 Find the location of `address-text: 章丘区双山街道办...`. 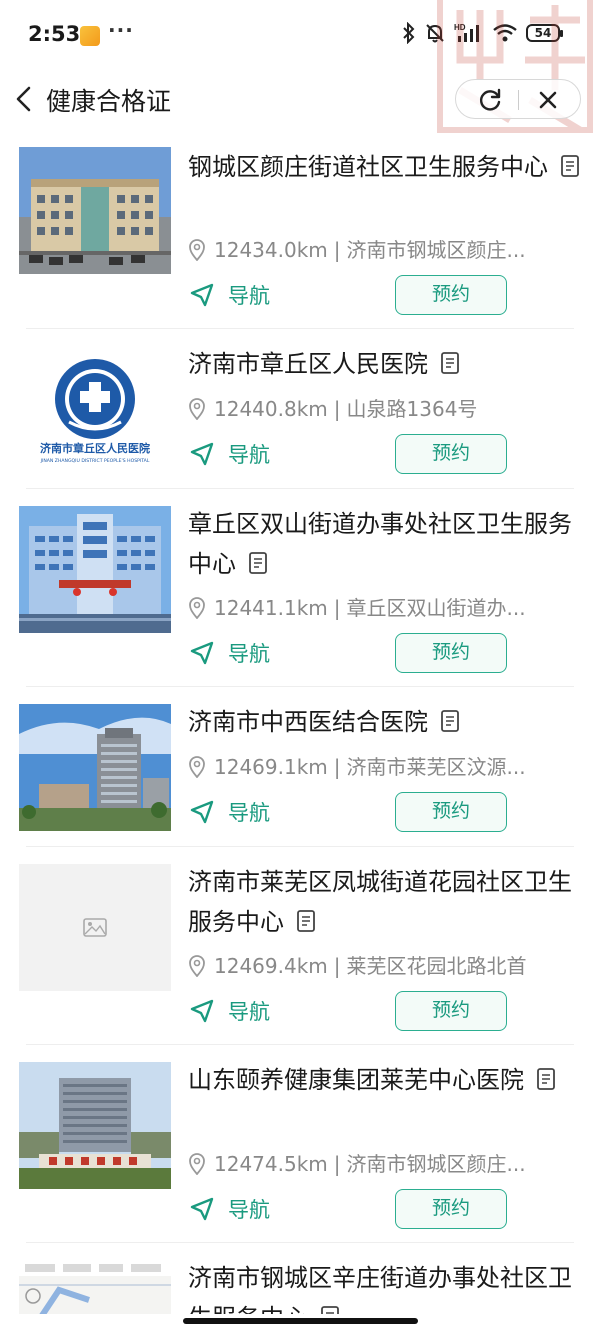

address-text: 章丘区双山街道办... is located at coordinates (436, 608).